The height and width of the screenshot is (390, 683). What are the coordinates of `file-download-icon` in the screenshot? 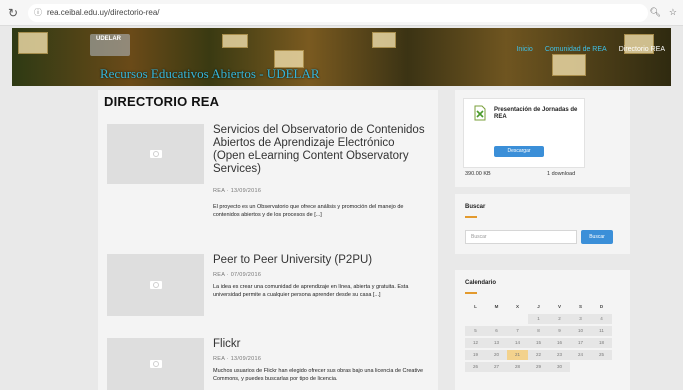 It's located at (480, 113).